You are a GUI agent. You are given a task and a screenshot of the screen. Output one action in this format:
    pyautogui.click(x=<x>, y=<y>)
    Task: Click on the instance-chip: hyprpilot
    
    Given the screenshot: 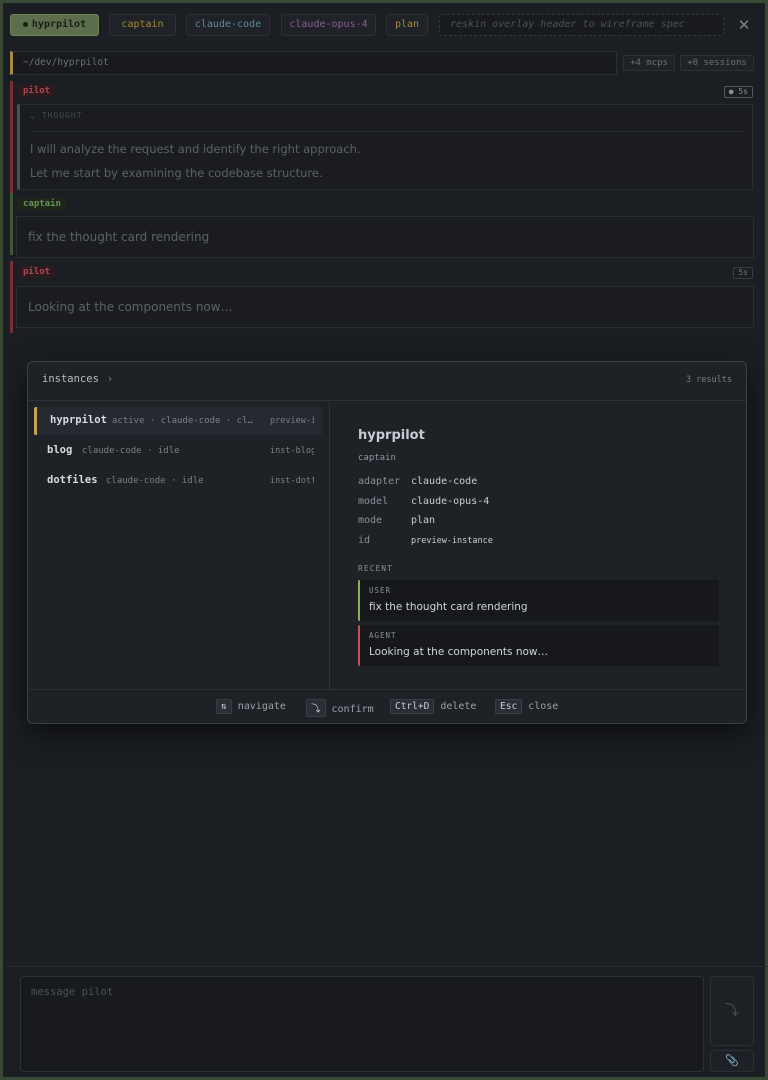 What is the action you would take?
    pyautogui.click(x=54, y=25)
    